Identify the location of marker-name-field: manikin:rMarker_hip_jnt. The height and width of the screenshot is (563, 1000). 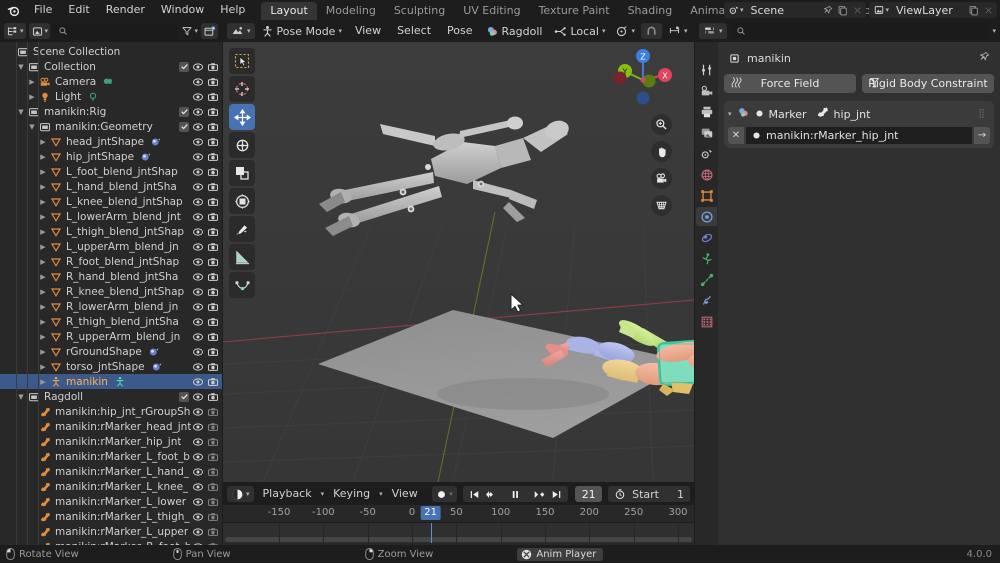
(859, 135).